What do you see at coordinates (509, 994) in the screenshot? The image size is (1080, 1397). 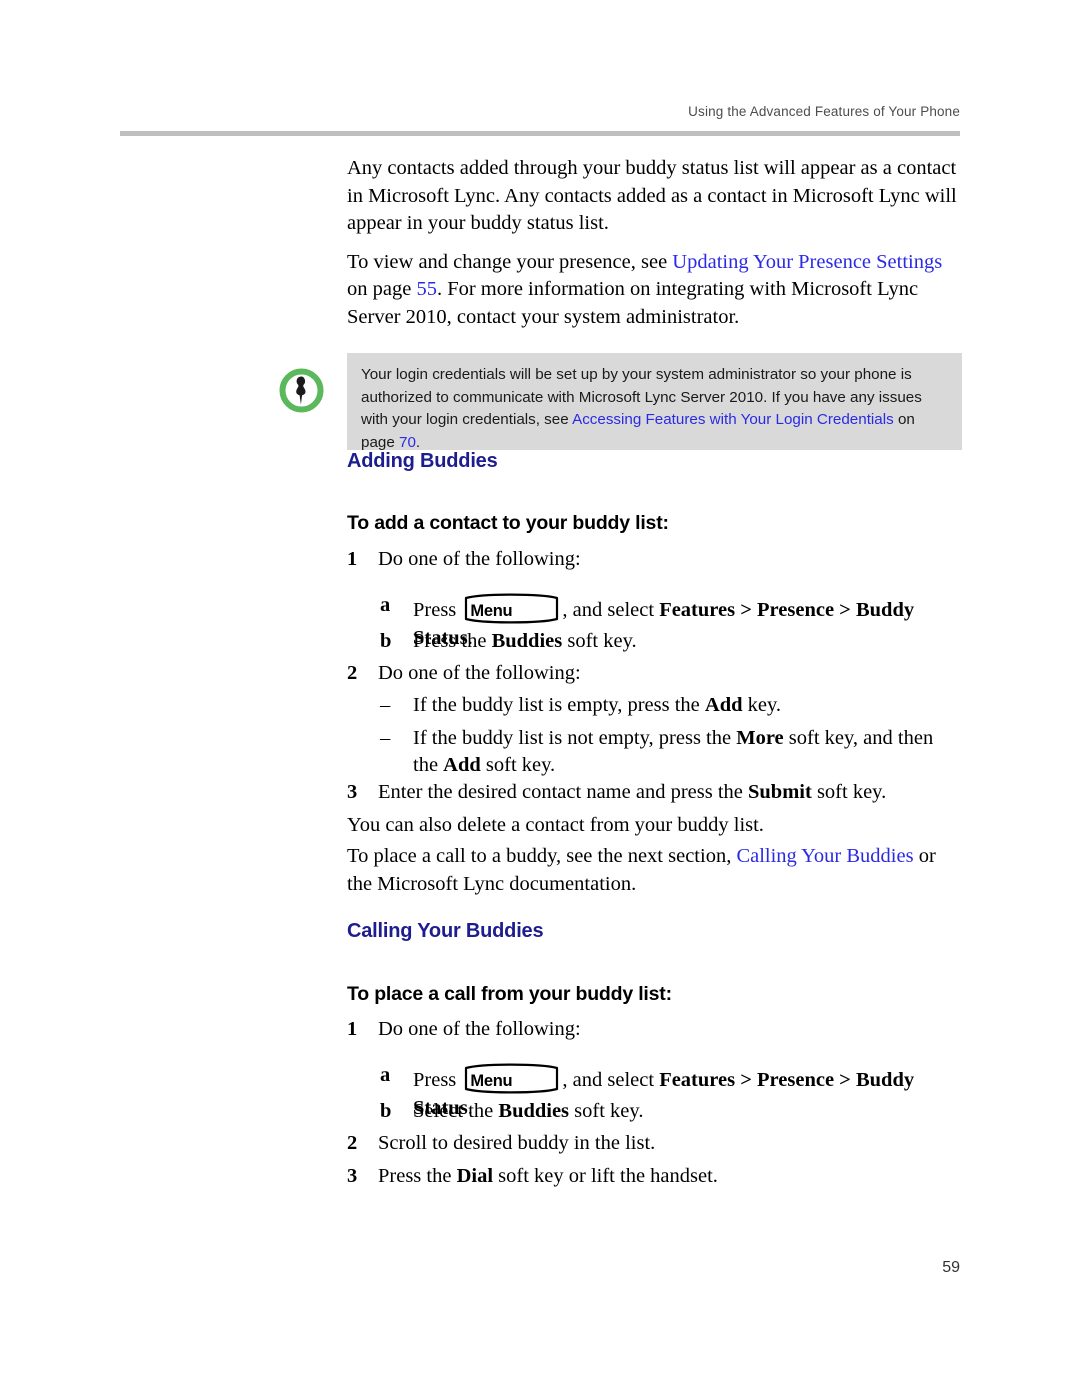 I see `subheading-to-place-a-call: To place a call from your buddy list:` at bounding box center [509, 994].